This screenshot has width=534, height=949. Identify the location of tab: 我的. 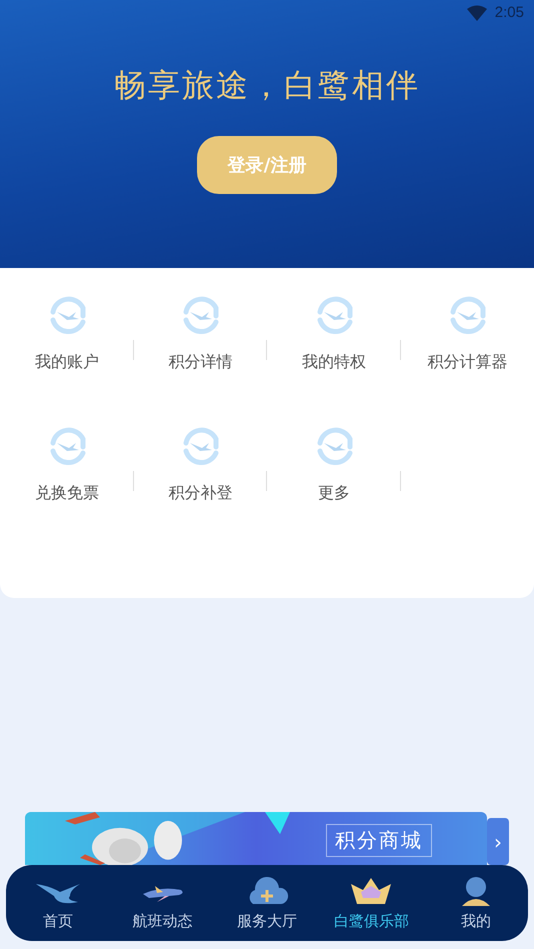
(476, 903).